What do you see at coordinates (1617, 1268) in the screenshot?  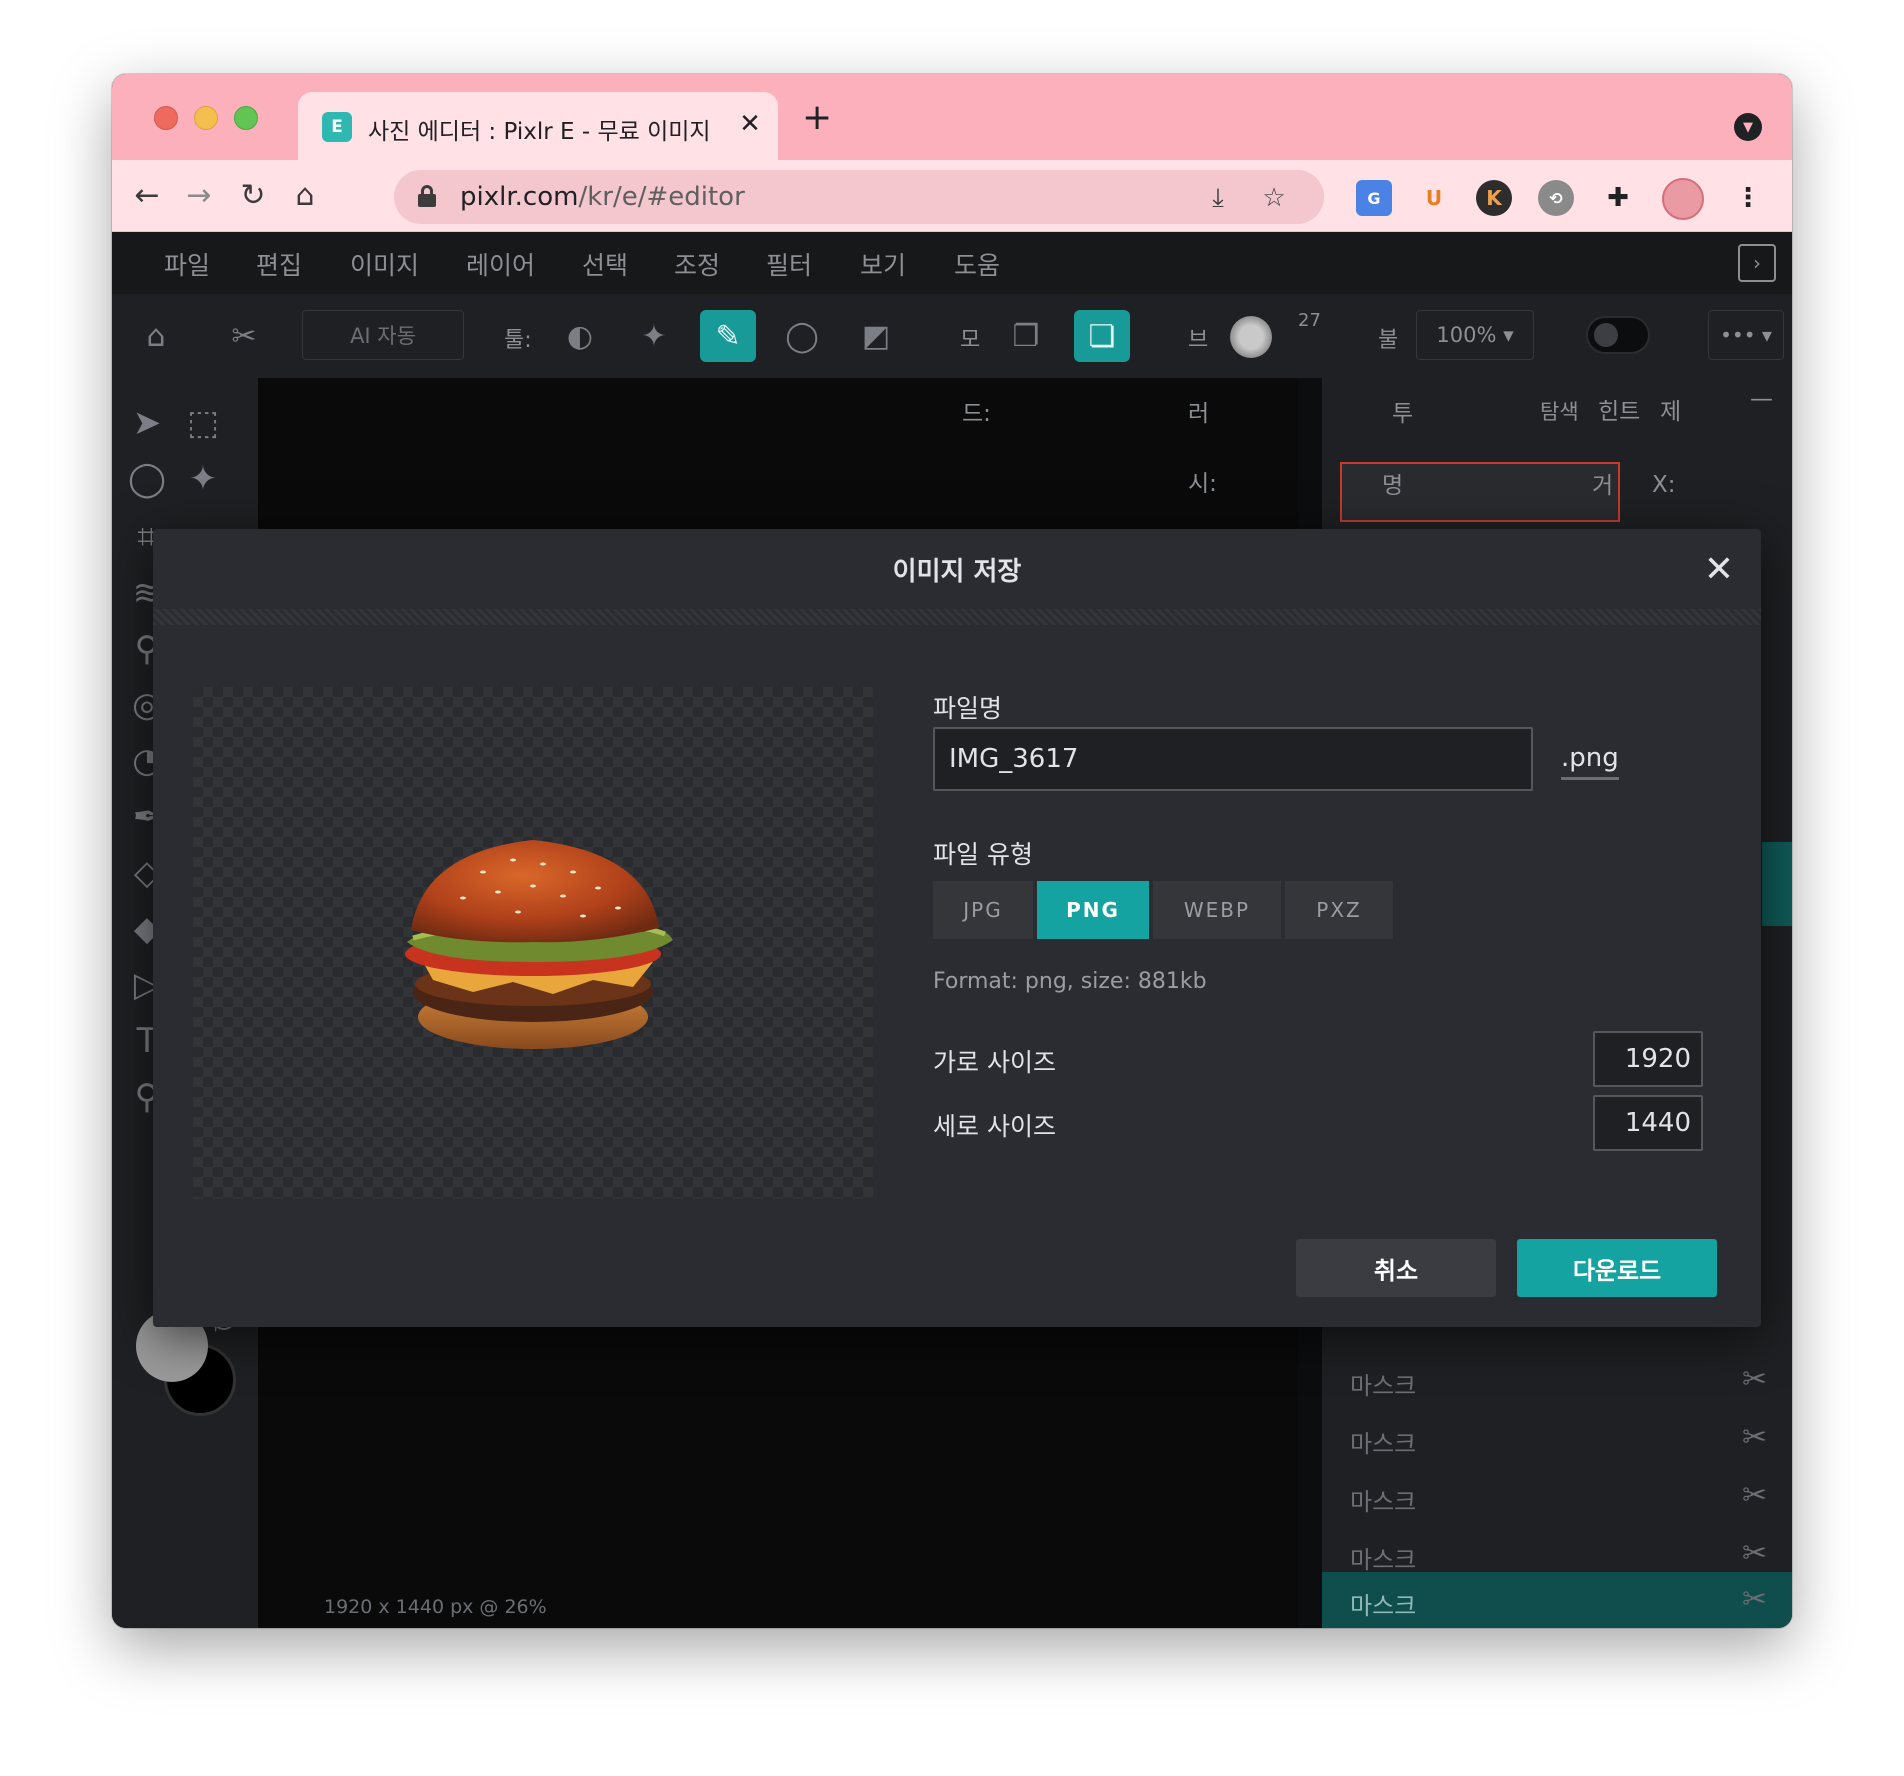 I see `download-button: 다운로드` at bounding box center [1617, 1268].